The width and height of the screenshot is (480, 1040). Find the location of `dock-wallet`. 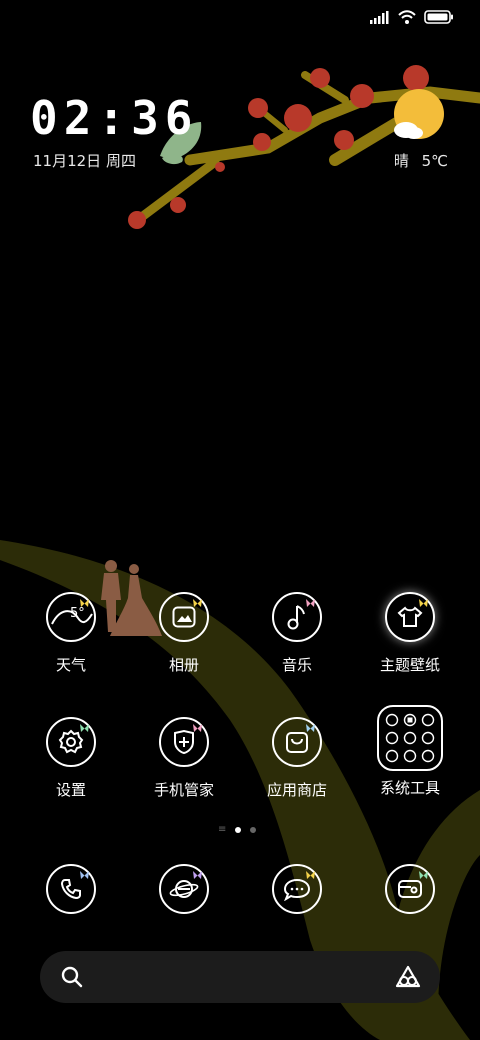

dock-wallet is located at coordinates (410, 889).